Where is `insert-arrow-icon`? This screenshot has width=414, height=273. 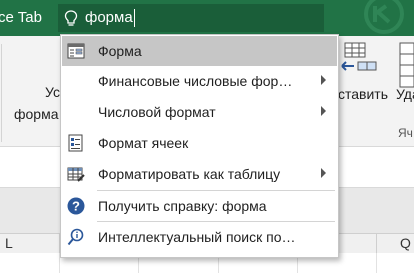 insert-arrow-icon is located at coordinates (359, 66).